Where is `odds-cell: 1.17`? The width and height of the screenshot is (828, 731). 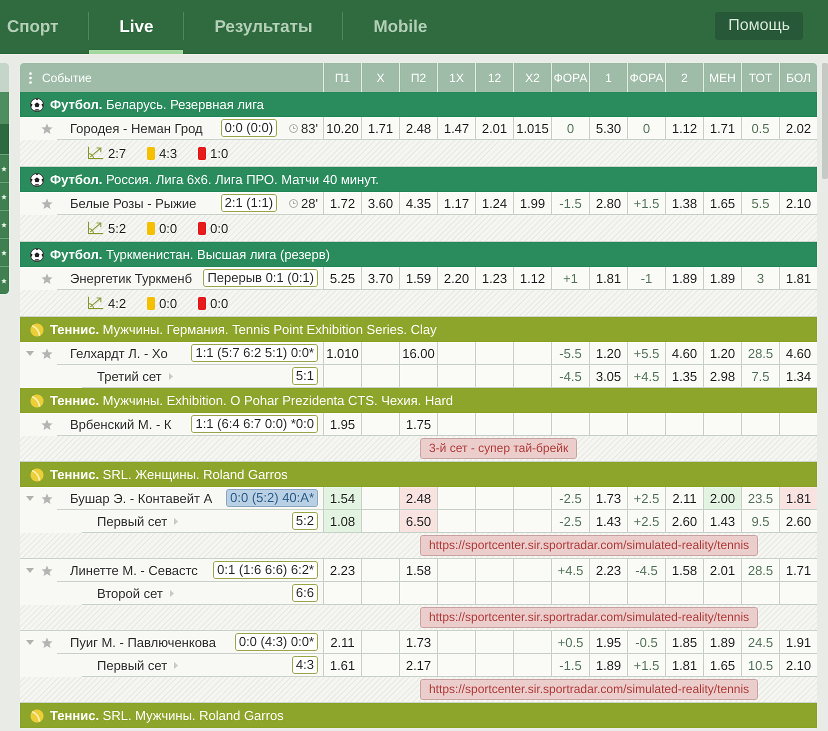
odds-cell: 1.17 is located at coordinates (456, 203).